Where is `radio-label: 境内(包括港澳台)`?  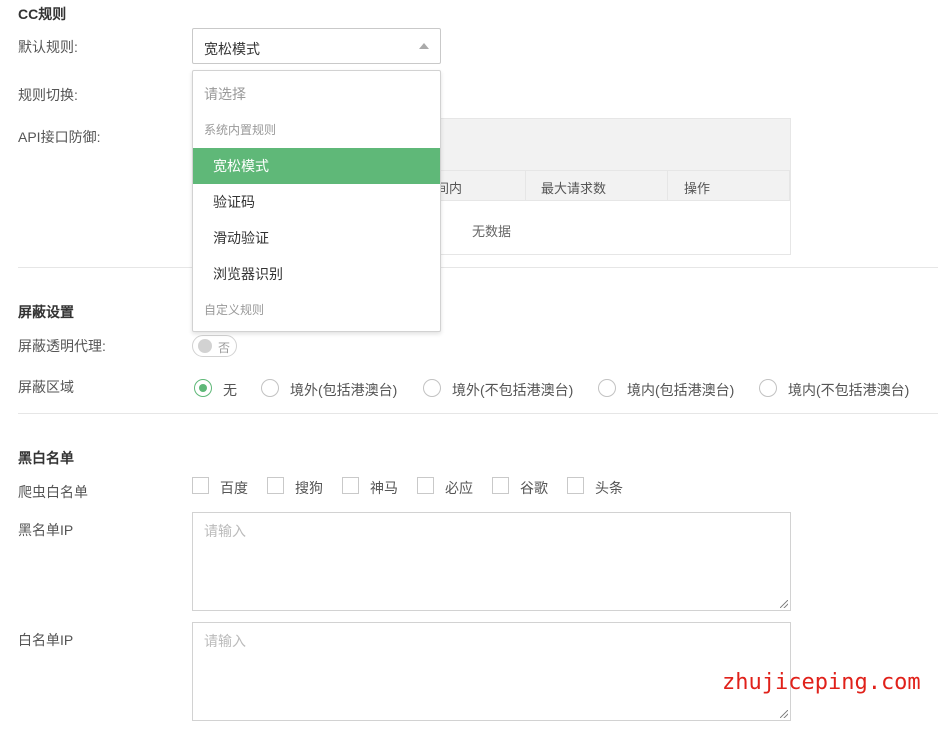 radio-label: 境内(包括港澳台) is located at coordinates (681, 390).